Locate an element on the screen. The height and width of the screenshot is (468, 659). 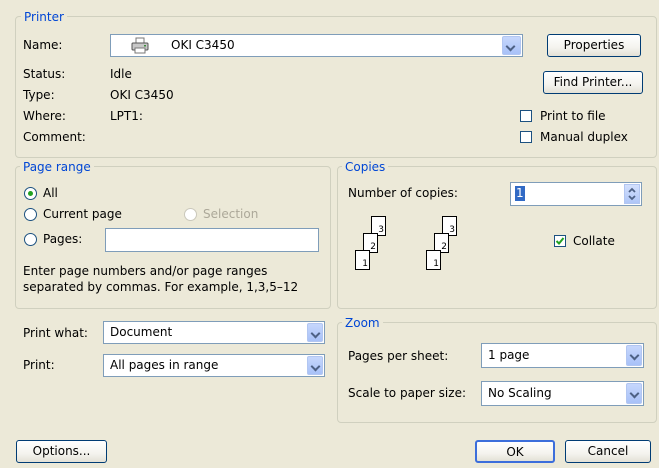
all-radio-label: All is located at coordinates (50, 193).